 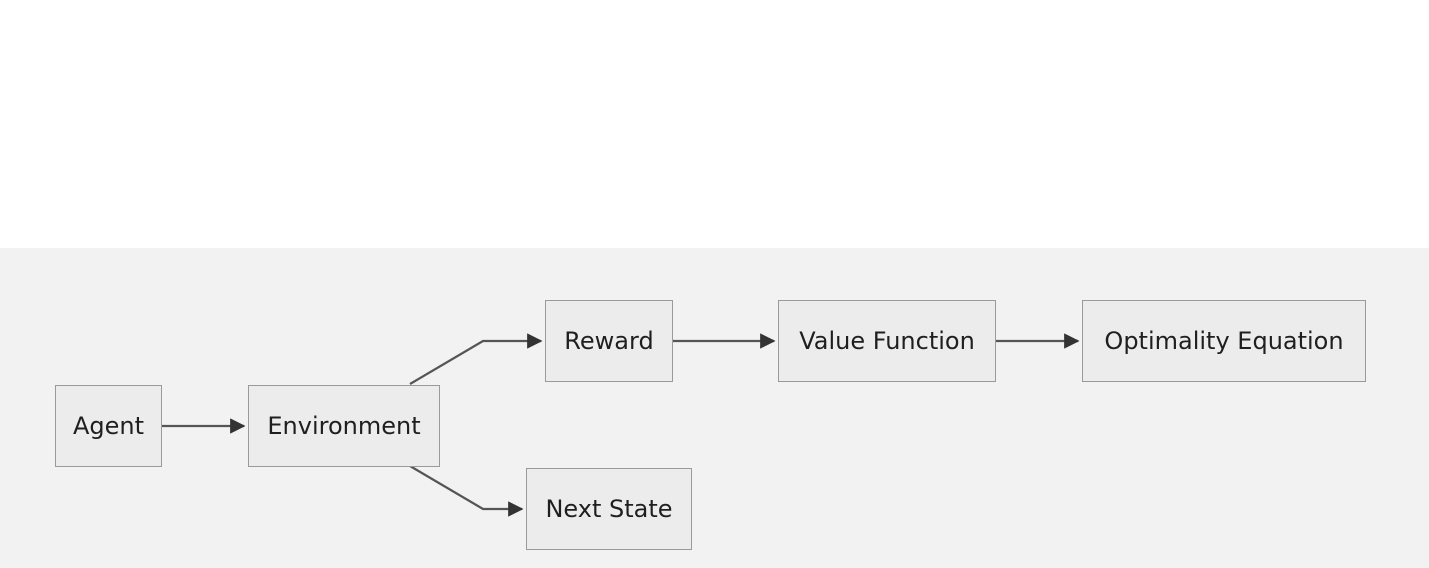 I want to click on node-environment-label: Environment, so click(x=344, y=426).